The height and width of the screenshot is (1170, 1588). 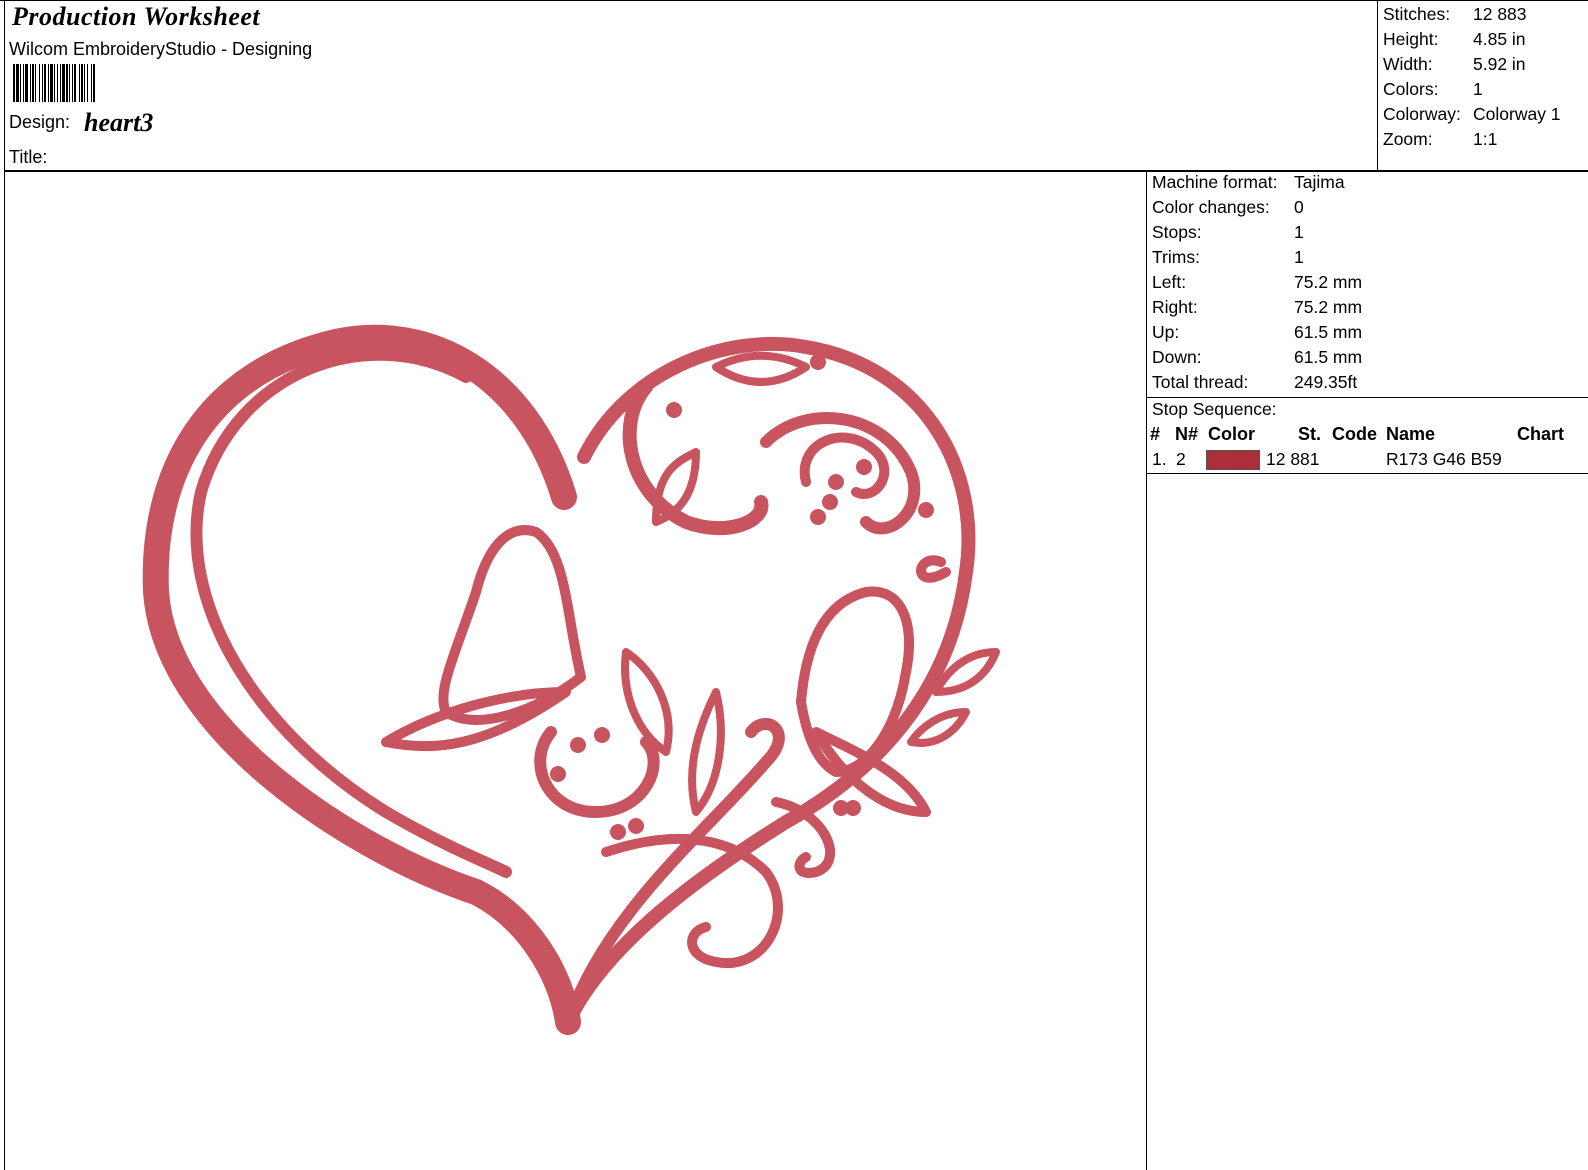 What do you see at coordinates (1214, 409) in the screenshot?
I see `stop-sequence-title: Stop Sequence:` at bounding box center [1214, 409].